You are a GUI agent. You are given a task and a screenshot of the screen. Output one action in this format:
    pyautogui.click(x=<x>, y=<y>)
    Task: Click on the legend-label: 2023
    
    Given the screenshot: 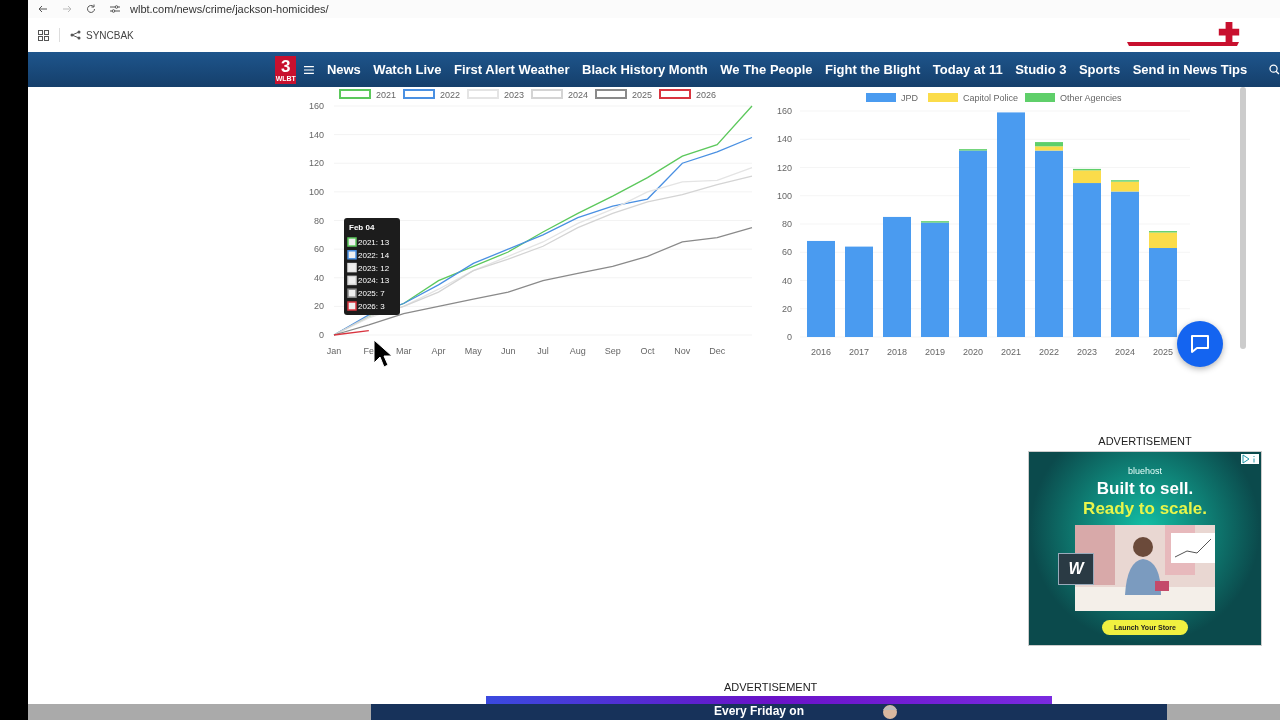 What is the action you would take?
    pyautogui.click(x=514, y=95)
    